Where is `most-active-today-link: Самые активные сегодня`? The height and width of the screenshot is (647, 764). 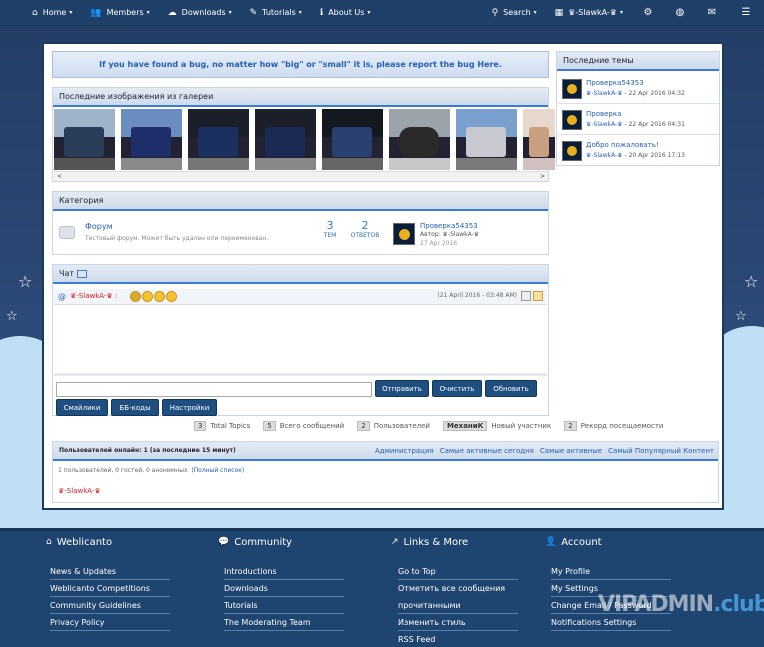 most-active-today-link: Самые активные сегодня is located at coordinates (487, 451).